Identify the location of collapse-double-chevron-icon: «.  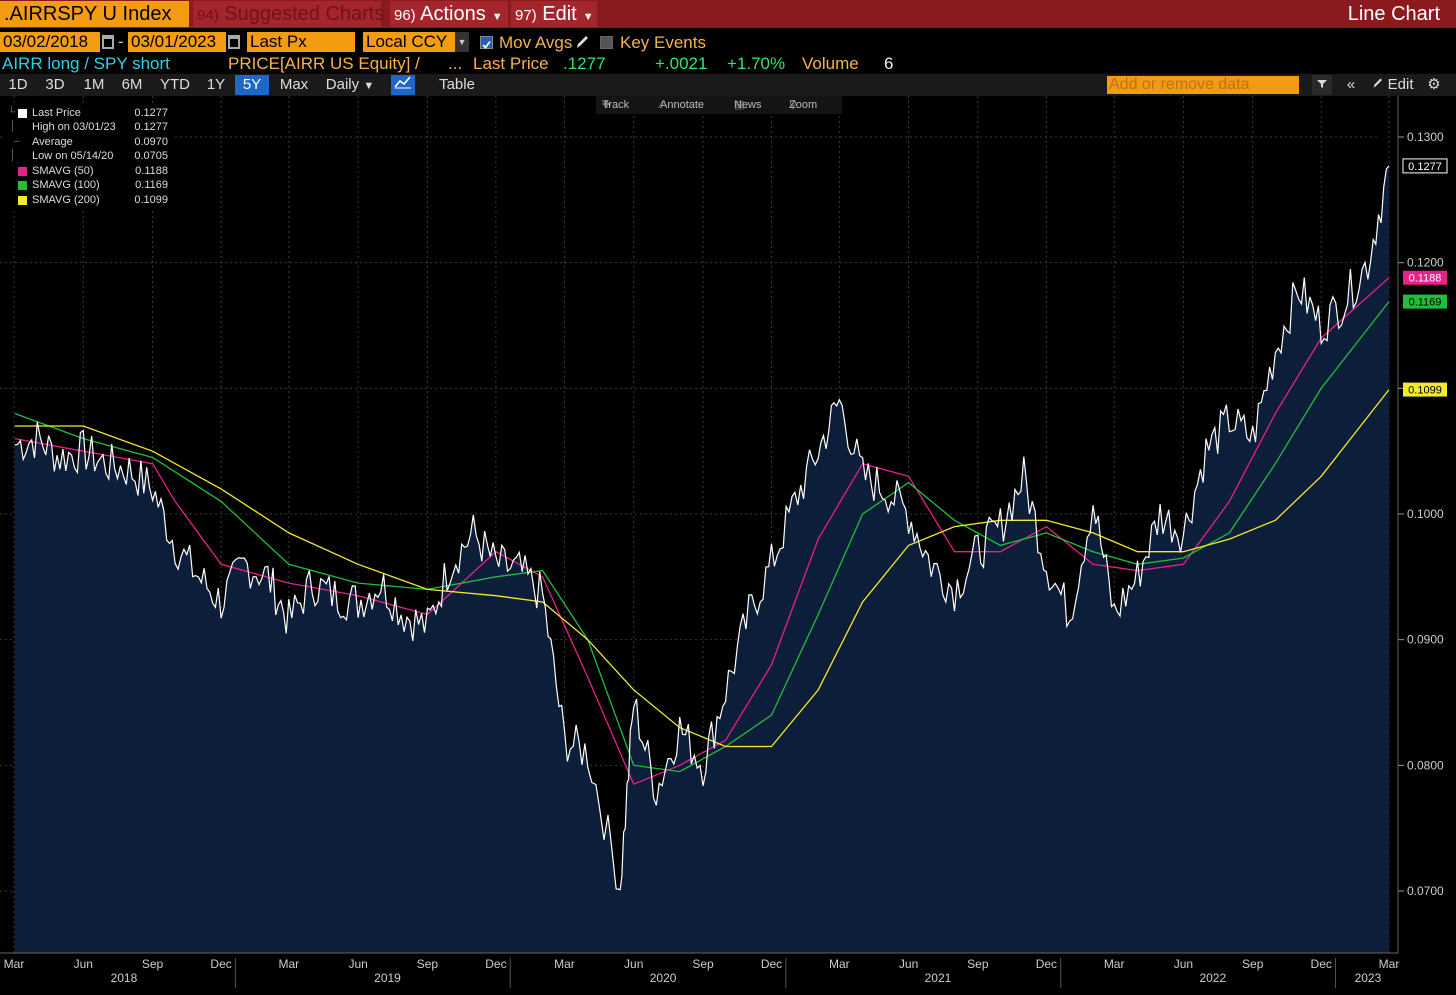
(1351, 85).